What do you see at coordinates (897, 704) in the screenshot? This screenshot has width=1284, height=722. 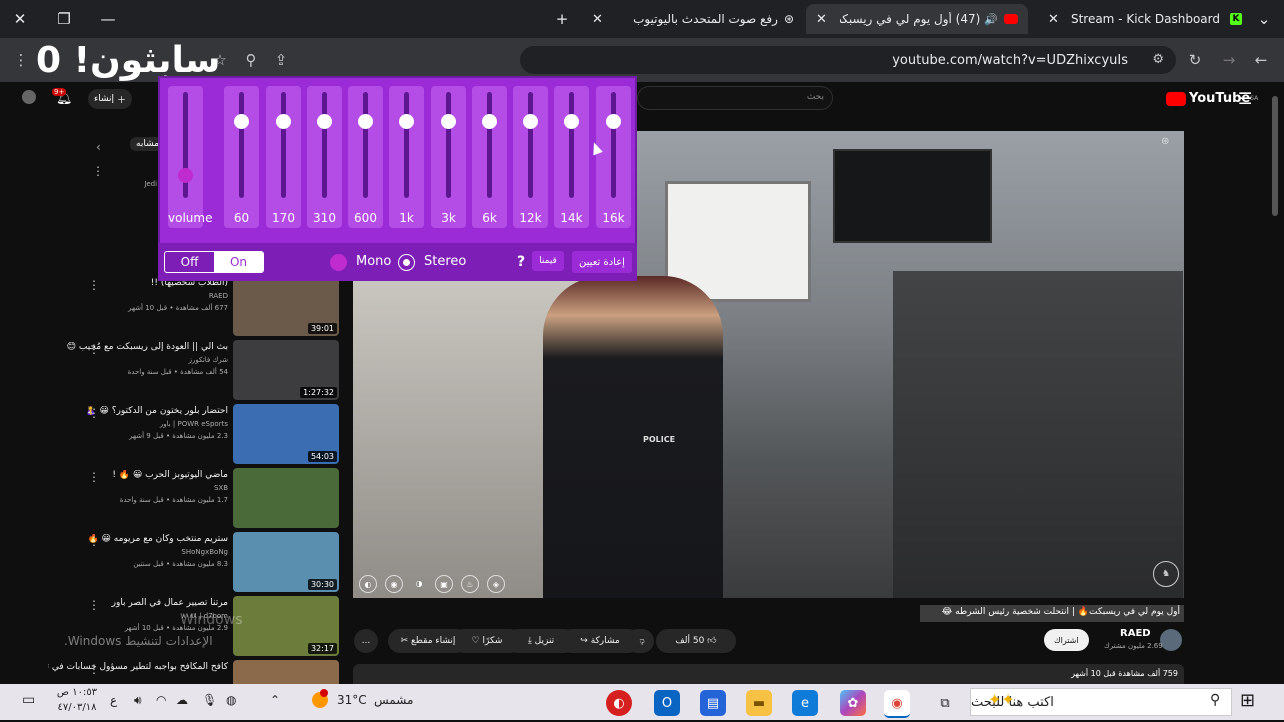 I see `chrome-taskbar-icon: ◉` at bounding box center [897, 704].